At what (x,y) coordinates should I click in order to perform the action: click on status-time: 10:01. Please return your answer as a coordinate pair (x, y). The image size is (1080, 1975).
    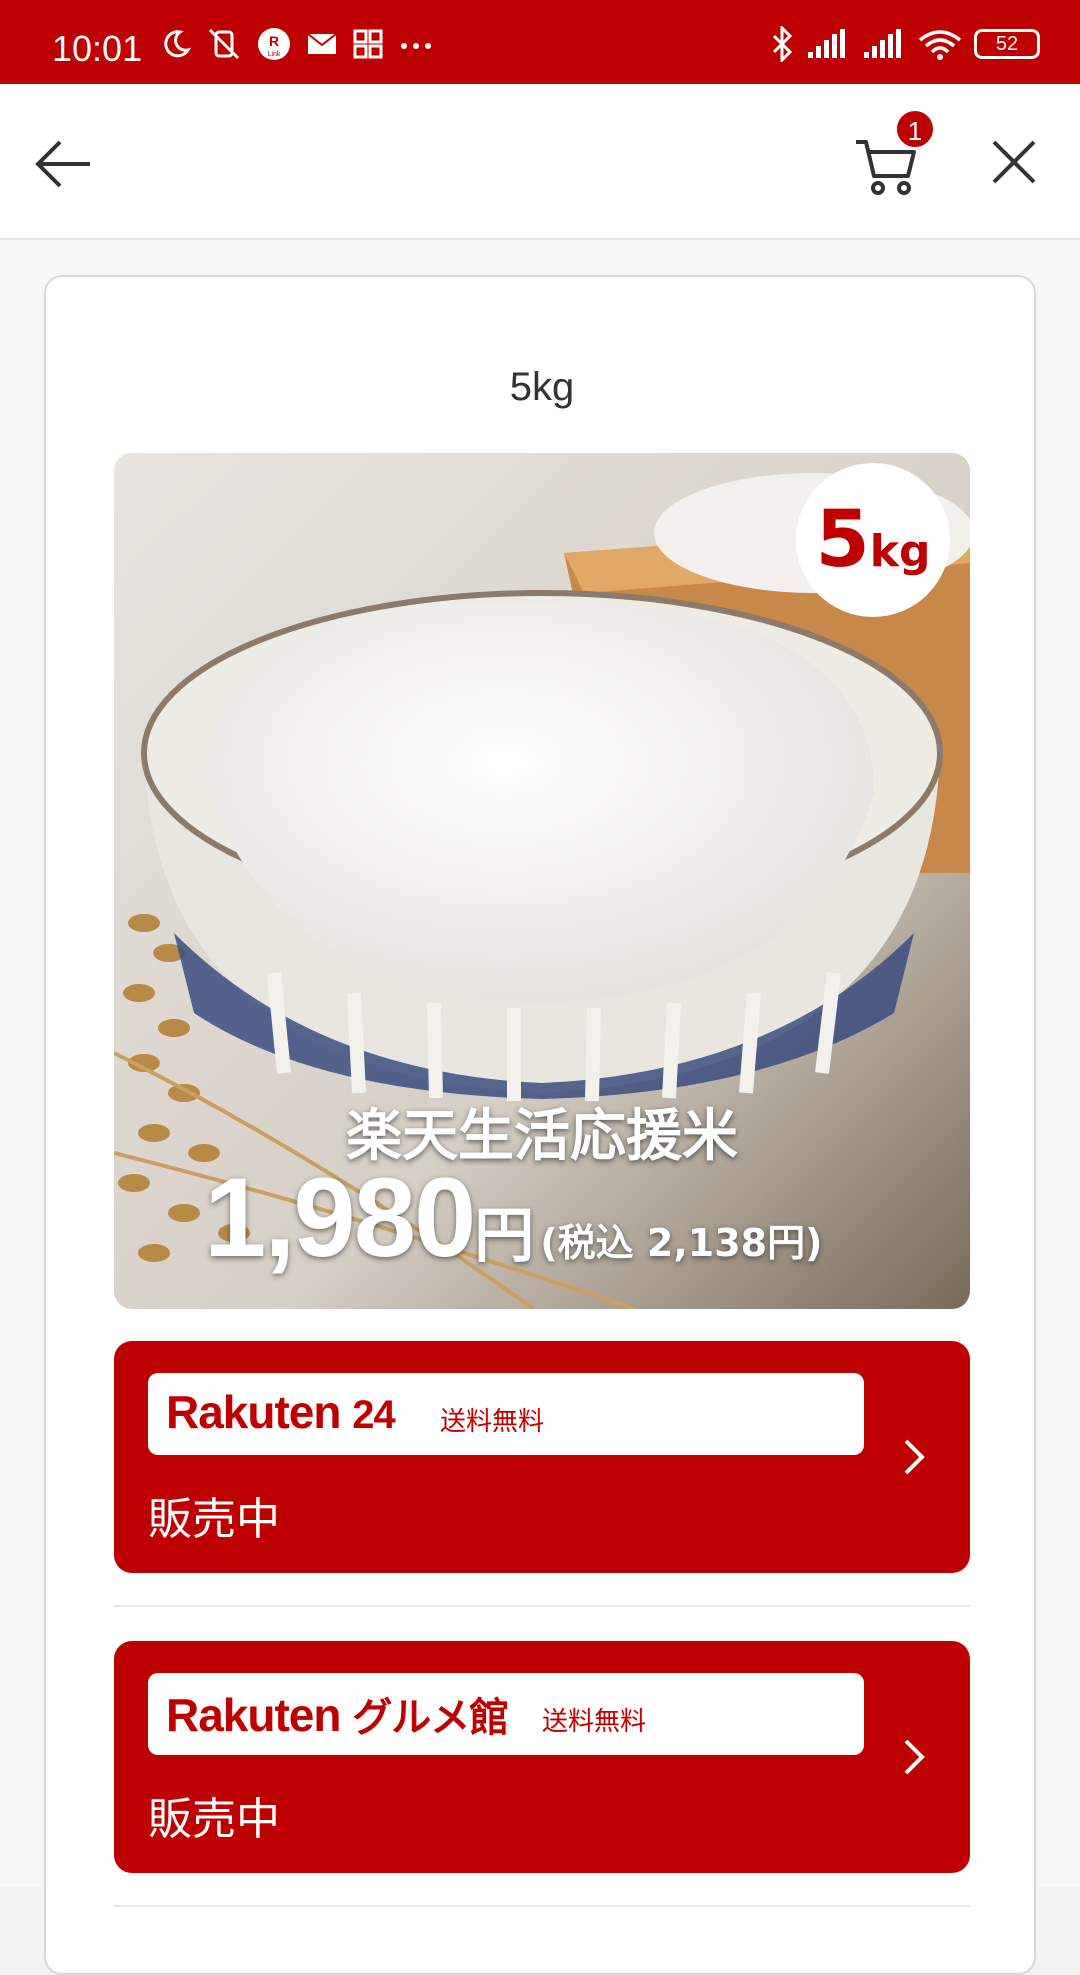
    Looking at the image, I should click on (97, 48).